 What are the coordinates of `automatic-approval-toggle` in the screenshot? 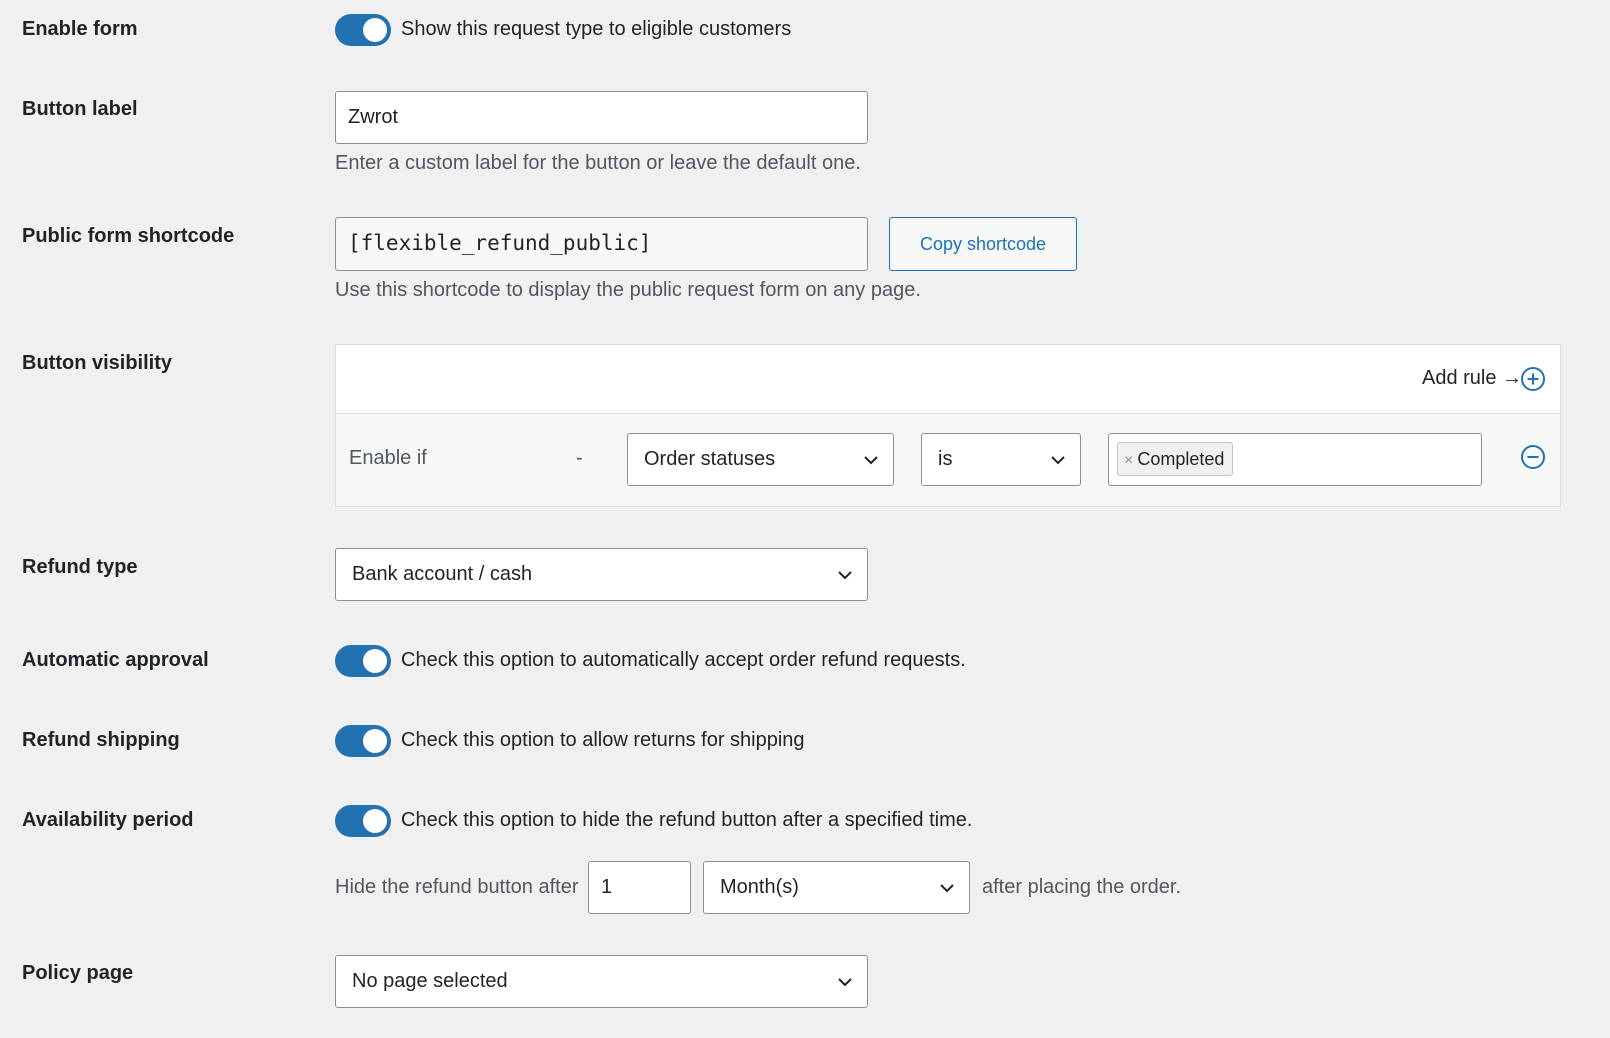 It's located at (363, 661).